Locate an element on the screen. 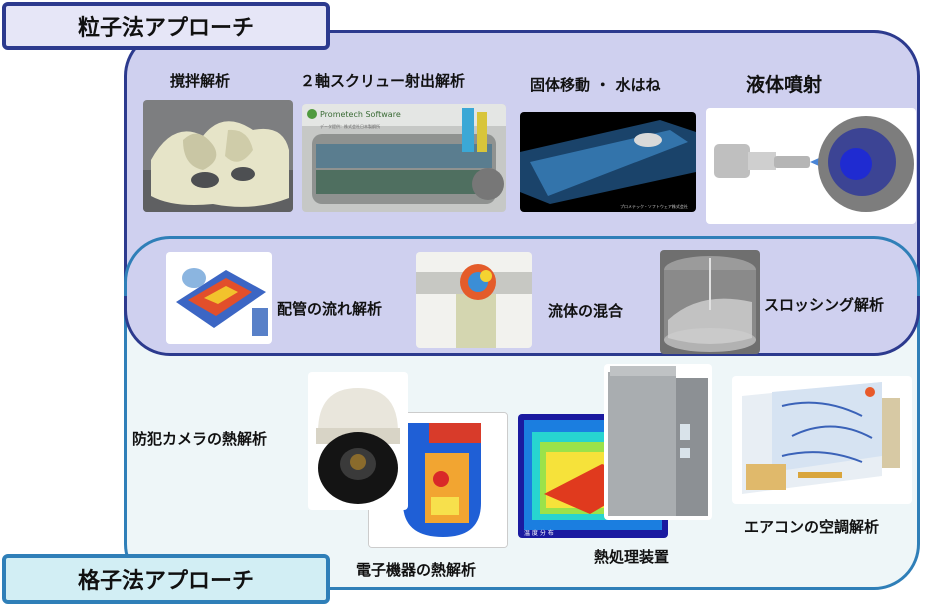 The width and height of the screenshot is (928, 611). prometech-logo-icon is located at coordinates (312, 114).